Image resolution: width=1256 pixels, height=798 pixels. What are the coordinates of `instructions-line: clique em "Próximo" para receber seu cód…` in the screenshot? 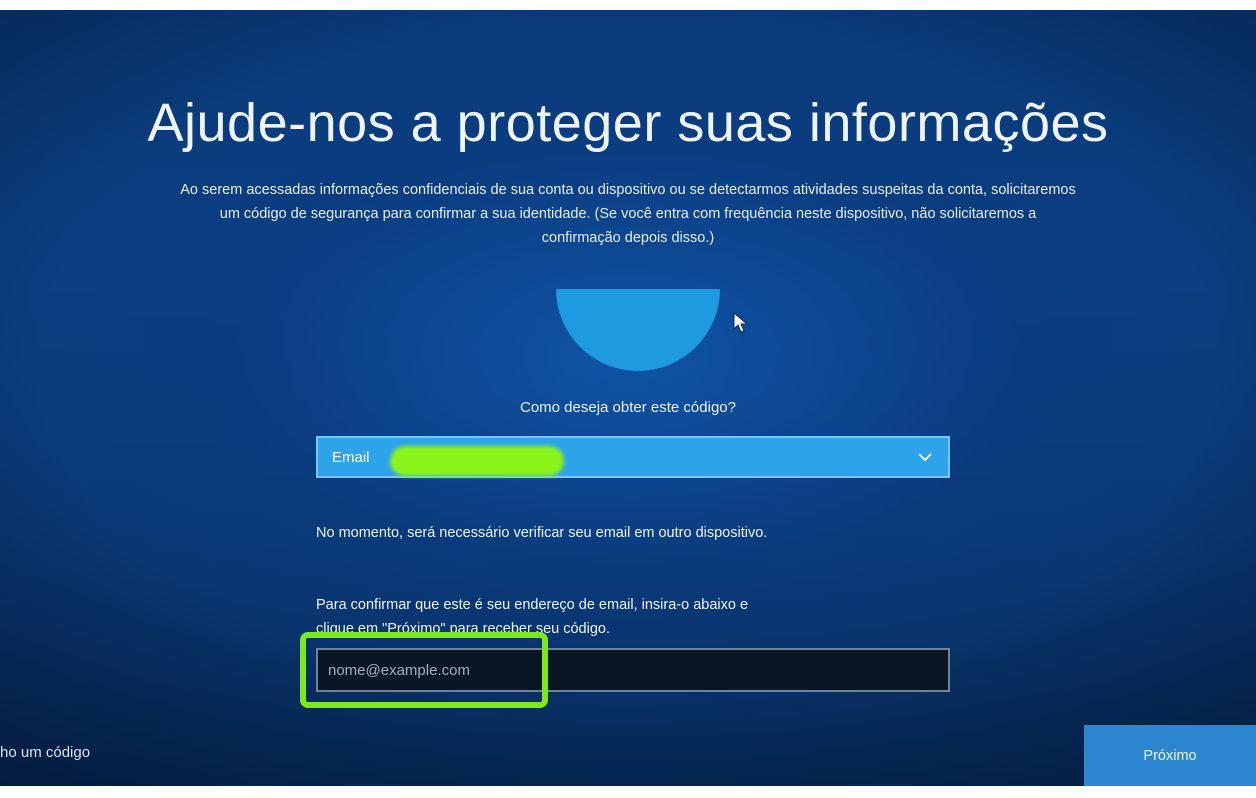 It's located at (463, 629).